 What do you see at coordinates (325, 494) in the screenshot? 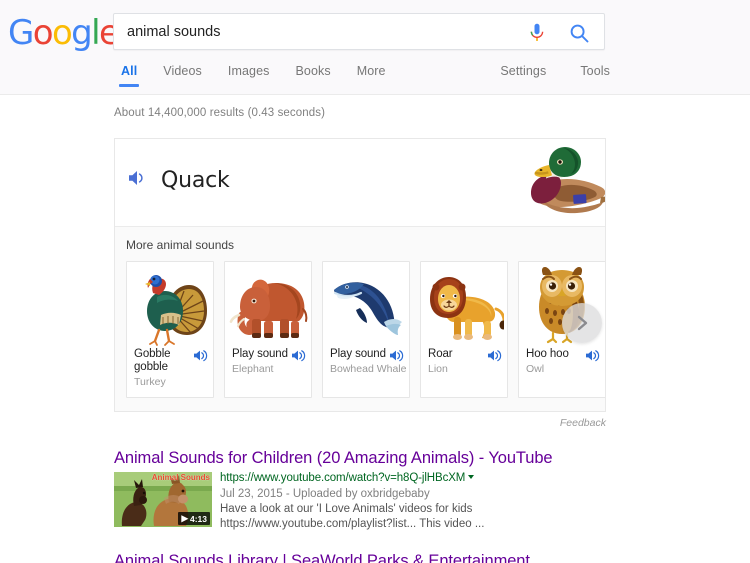
I see `result-date-line: Jul 23, 2015 - Uploaded by oxbridgebaby` at bounding box center [325, 494].